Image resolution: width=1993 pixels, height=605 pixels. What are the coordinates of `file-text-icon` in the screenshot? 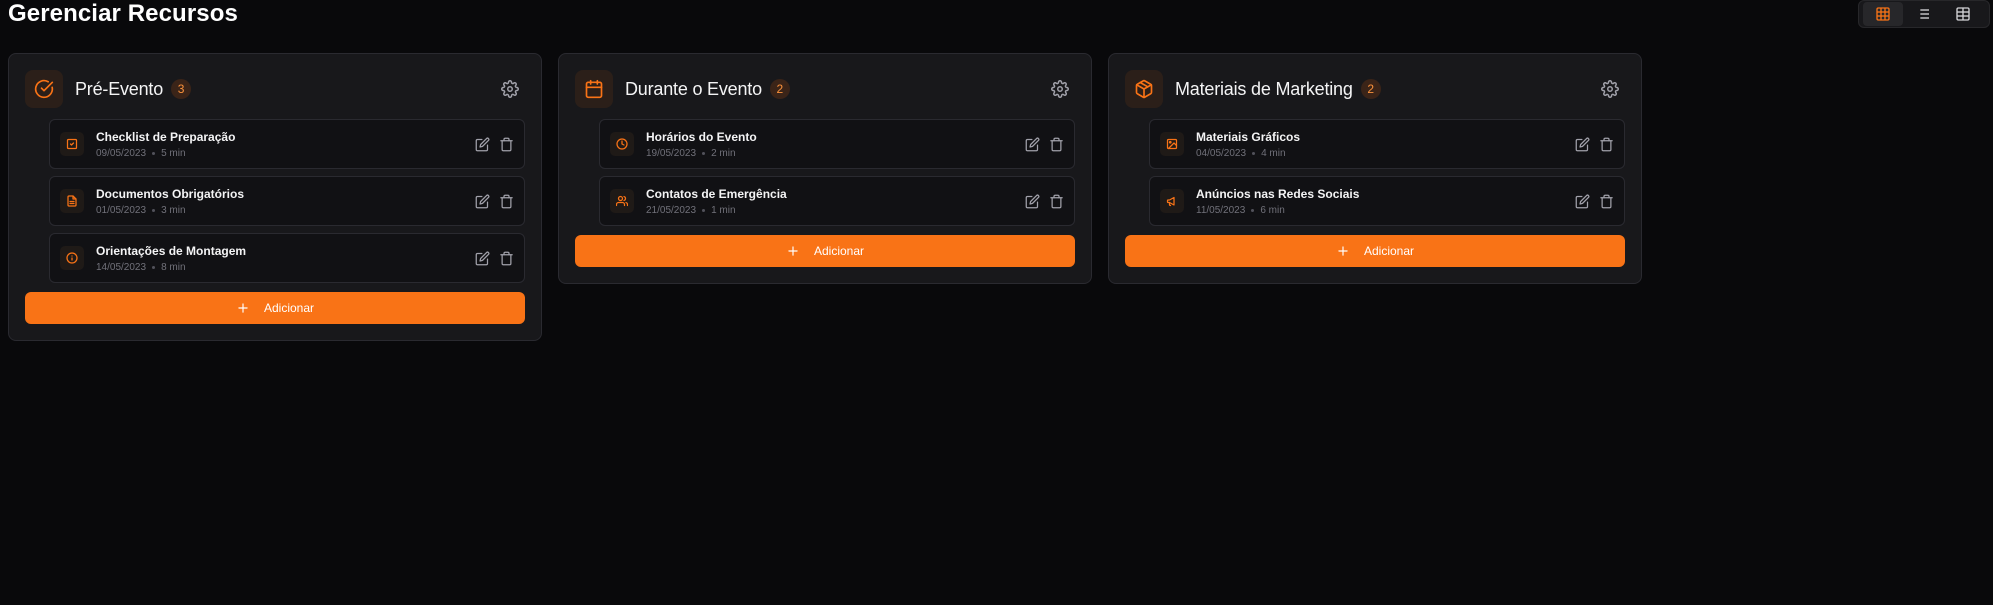 It's located at (72, 201).